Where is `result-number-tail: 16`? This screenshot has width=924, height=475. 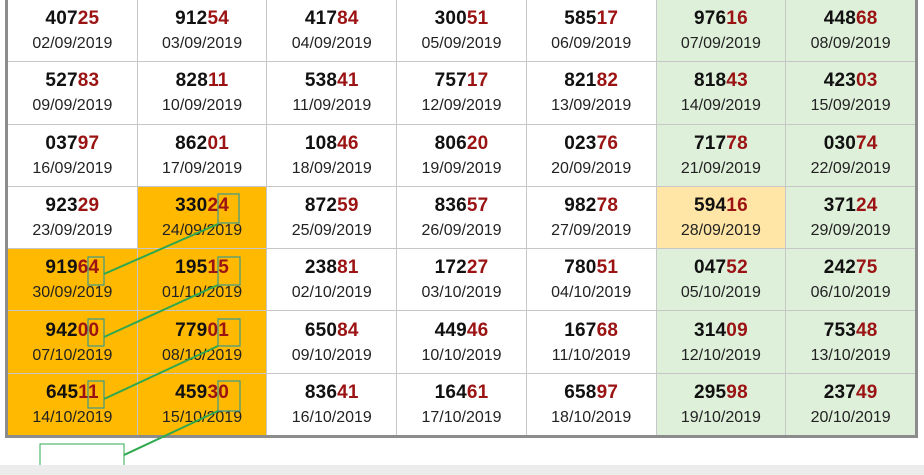 result-number-tail: 16 is located at coordinates (737, 19).